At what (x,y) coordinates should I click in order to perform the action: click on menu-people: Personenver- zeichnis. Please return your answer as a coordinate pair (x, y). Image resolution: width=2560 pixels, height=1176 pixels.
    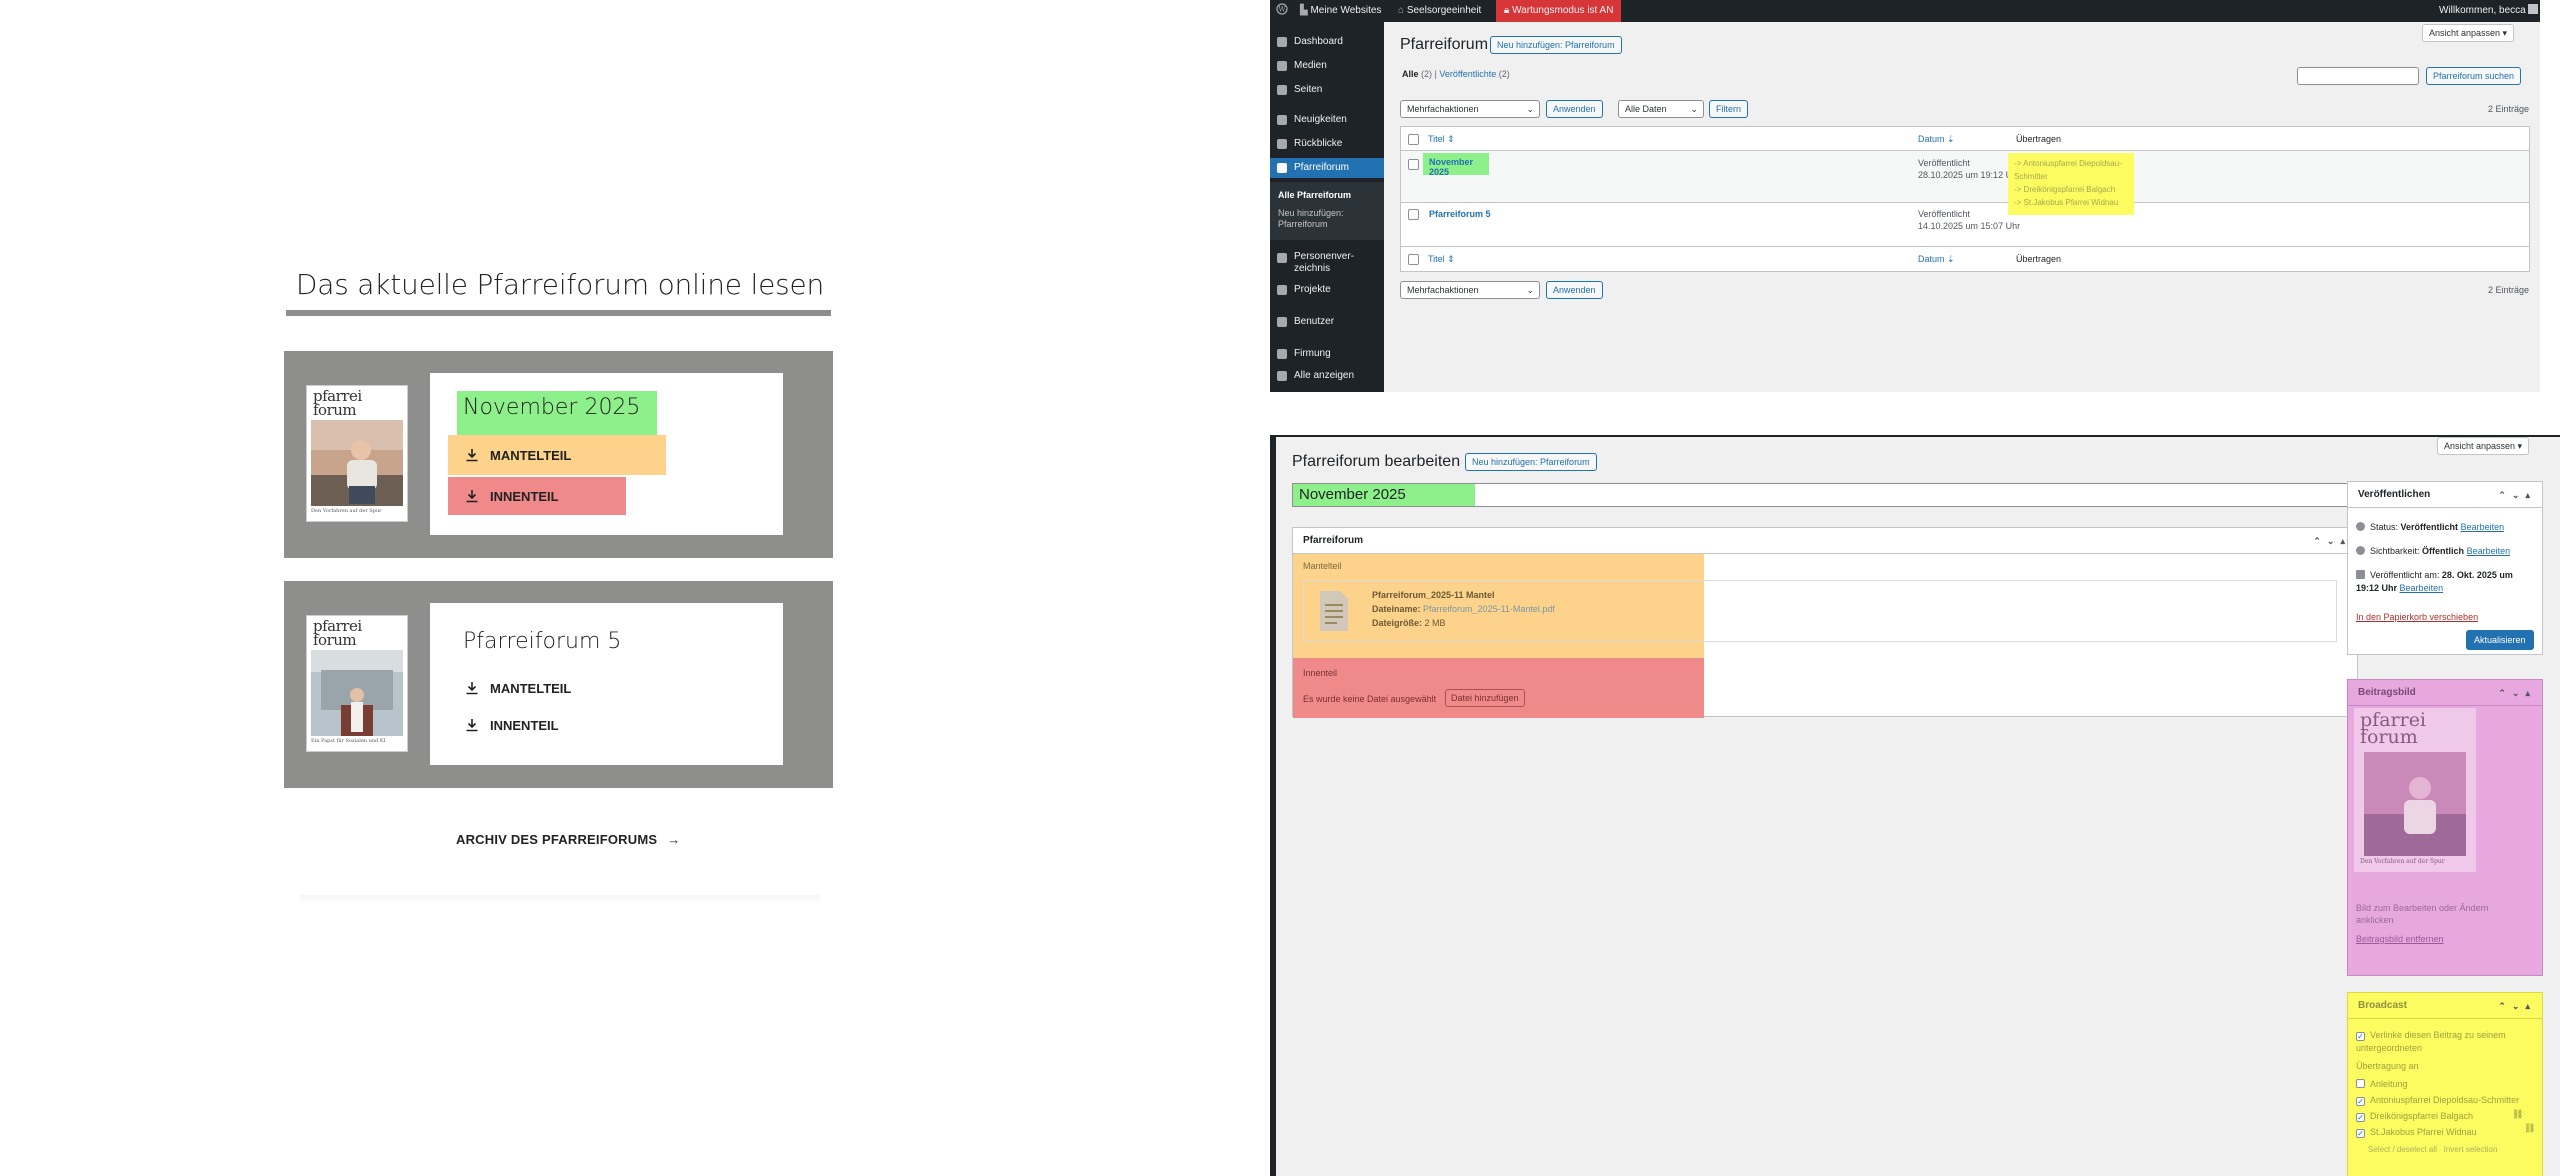
    Looking at the image, I should click on (1327, 262).